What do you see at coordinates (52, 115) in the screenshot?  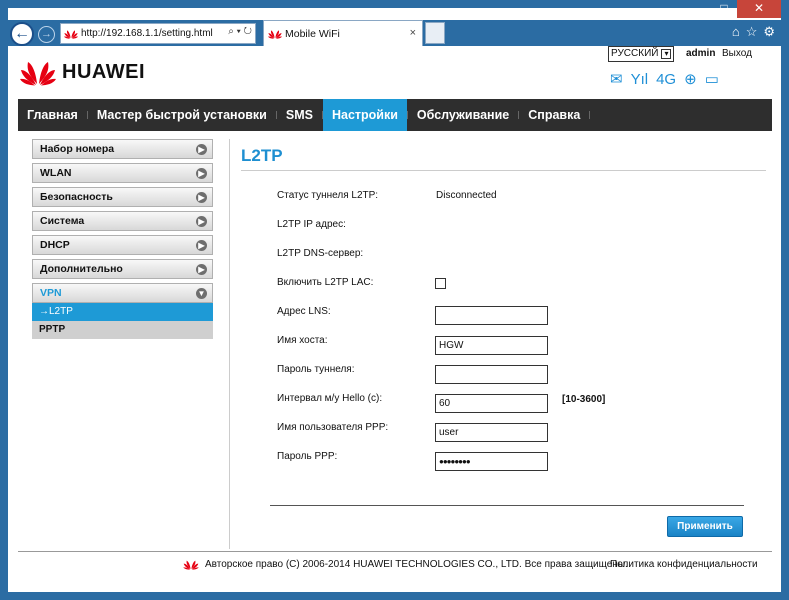 I see `nav-home: Главная` at bounding box center [52, 115].